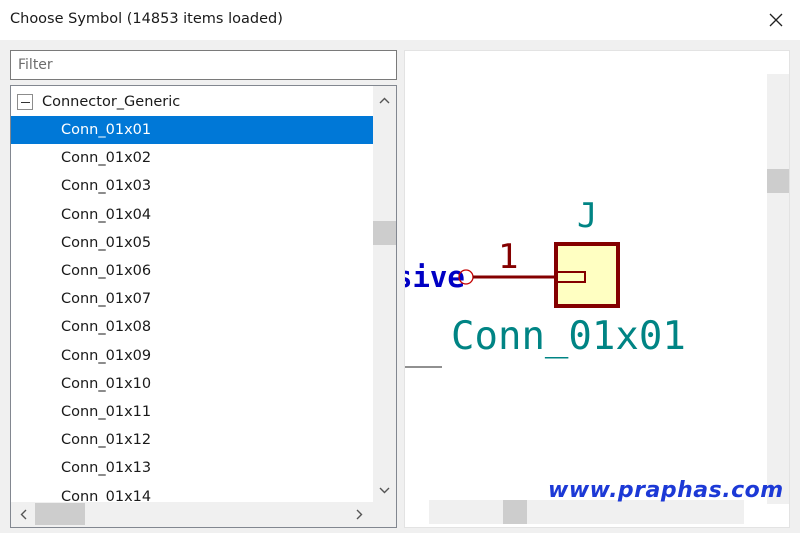 This screenshot has width=800, height=533. I want to click on chevron-left-icon, so click(23, 514).